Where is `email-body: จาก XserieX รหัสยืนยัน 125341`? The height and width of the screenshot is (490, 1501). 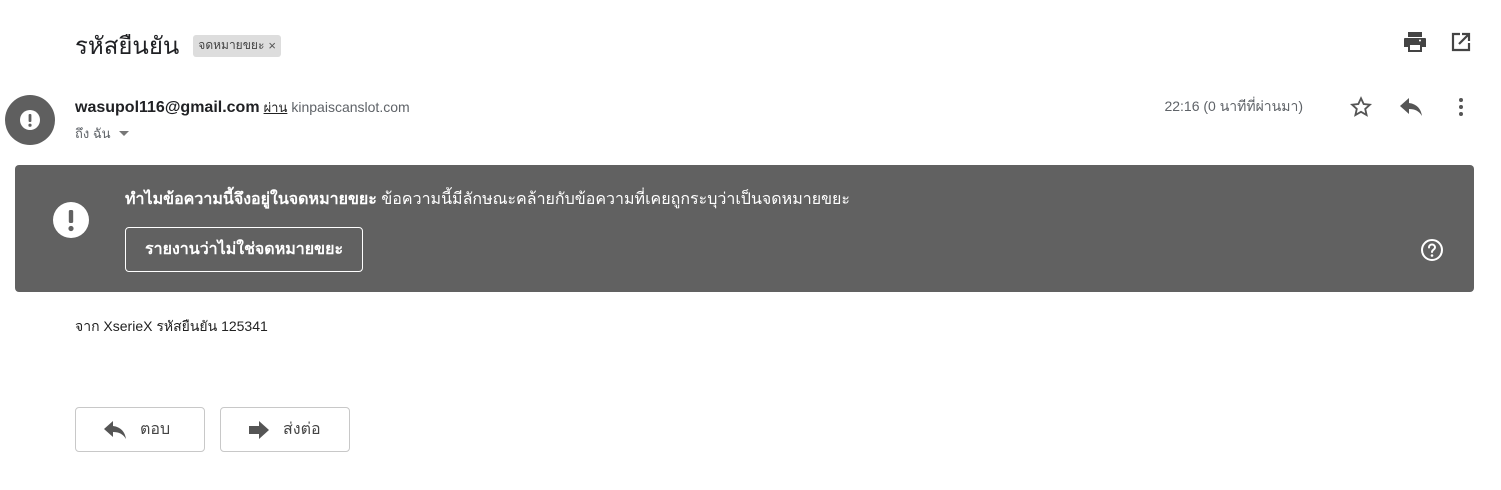
email-body: จาก XserieX รหัสยืนยัน 125341 is located at coordinates (171, 326).